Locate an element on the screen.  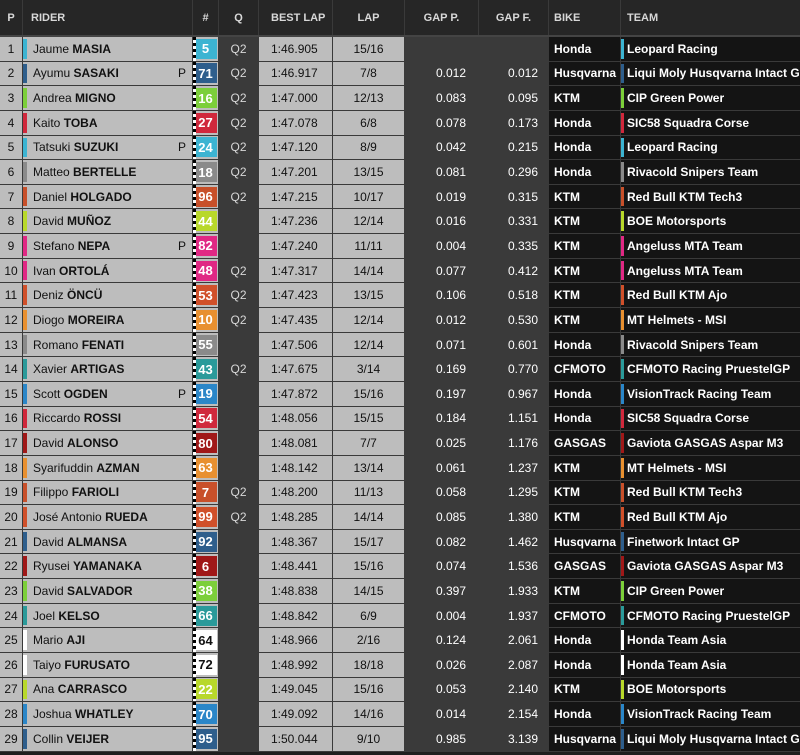
header-q: Q is located at coordinates (239, 17).